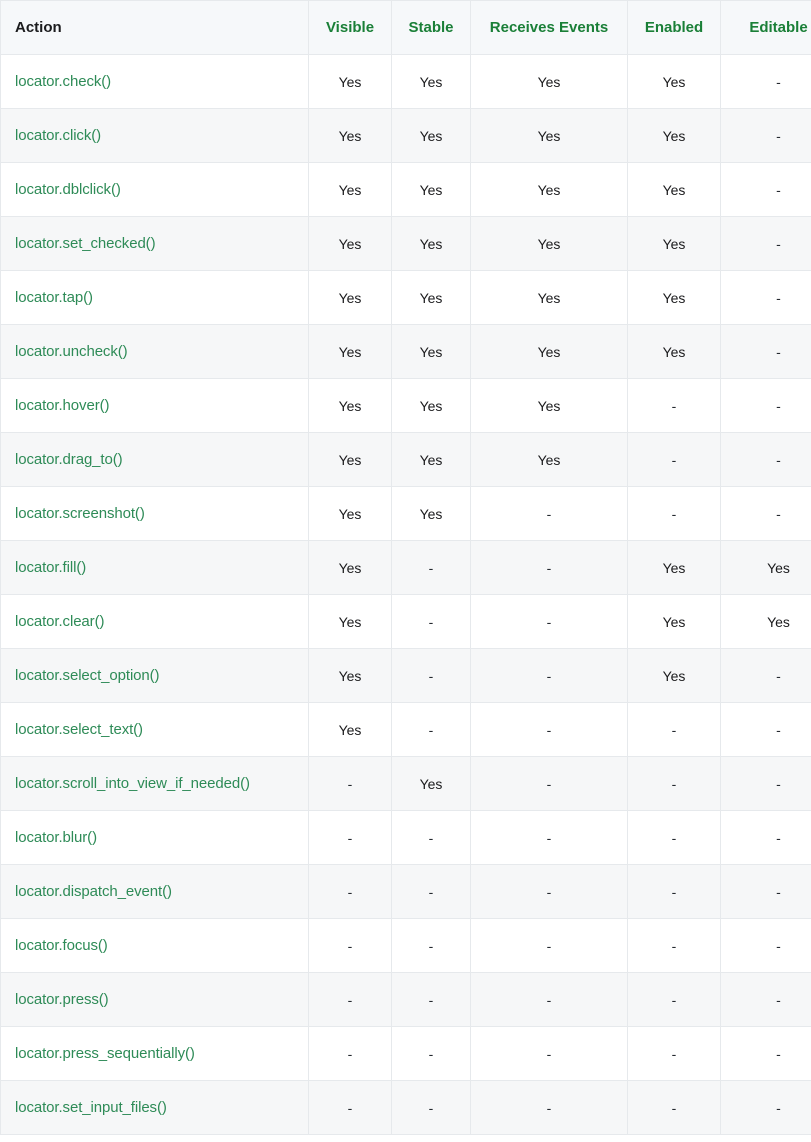 The image size is (811, 1142). I want to click on action-api-link: locator.set_checked(), so click(85, 243).